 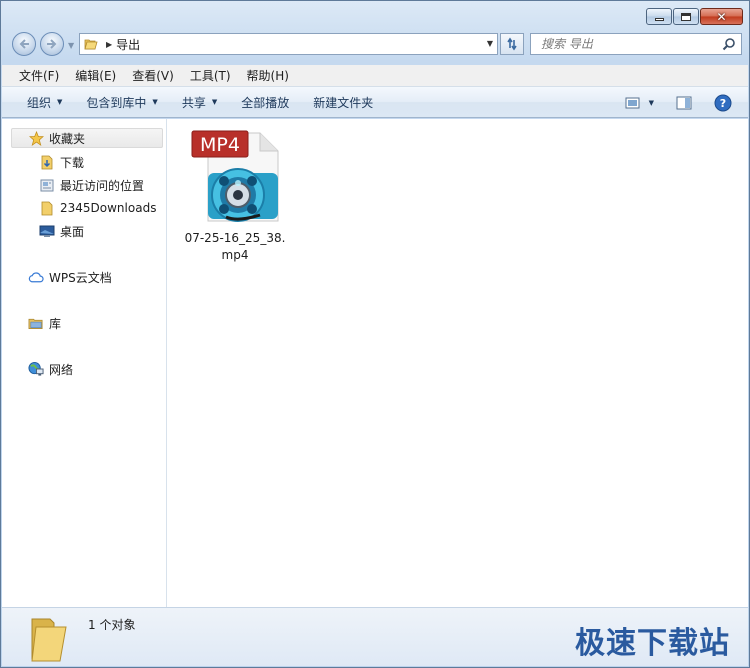 What do you see at coordinates (36, 323) in the screenshot?
I see `library-icon` at bounding box center [36, 323].